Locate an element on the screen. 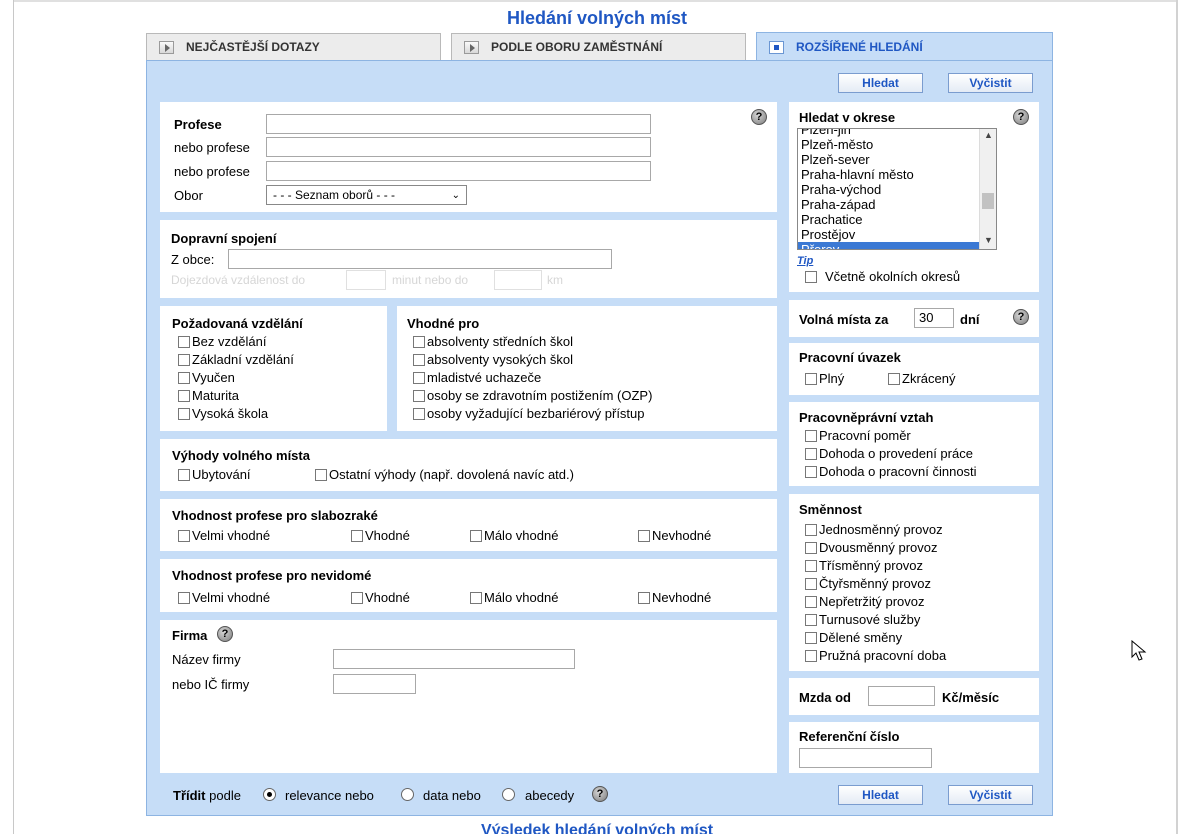  plny-checkbox is located at coordinates (811, 379).